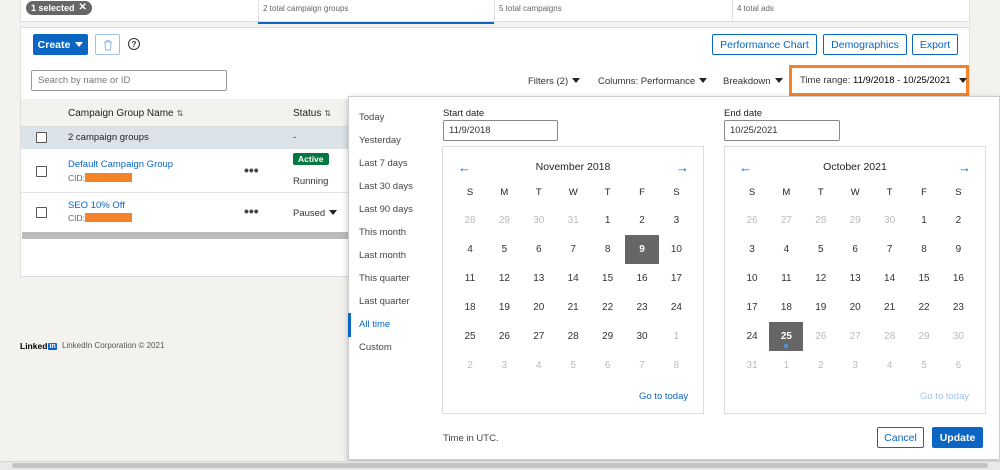 The width and height of the screenshot is (1000, 470). I want to click on update-button: Update, so click(957, 437).